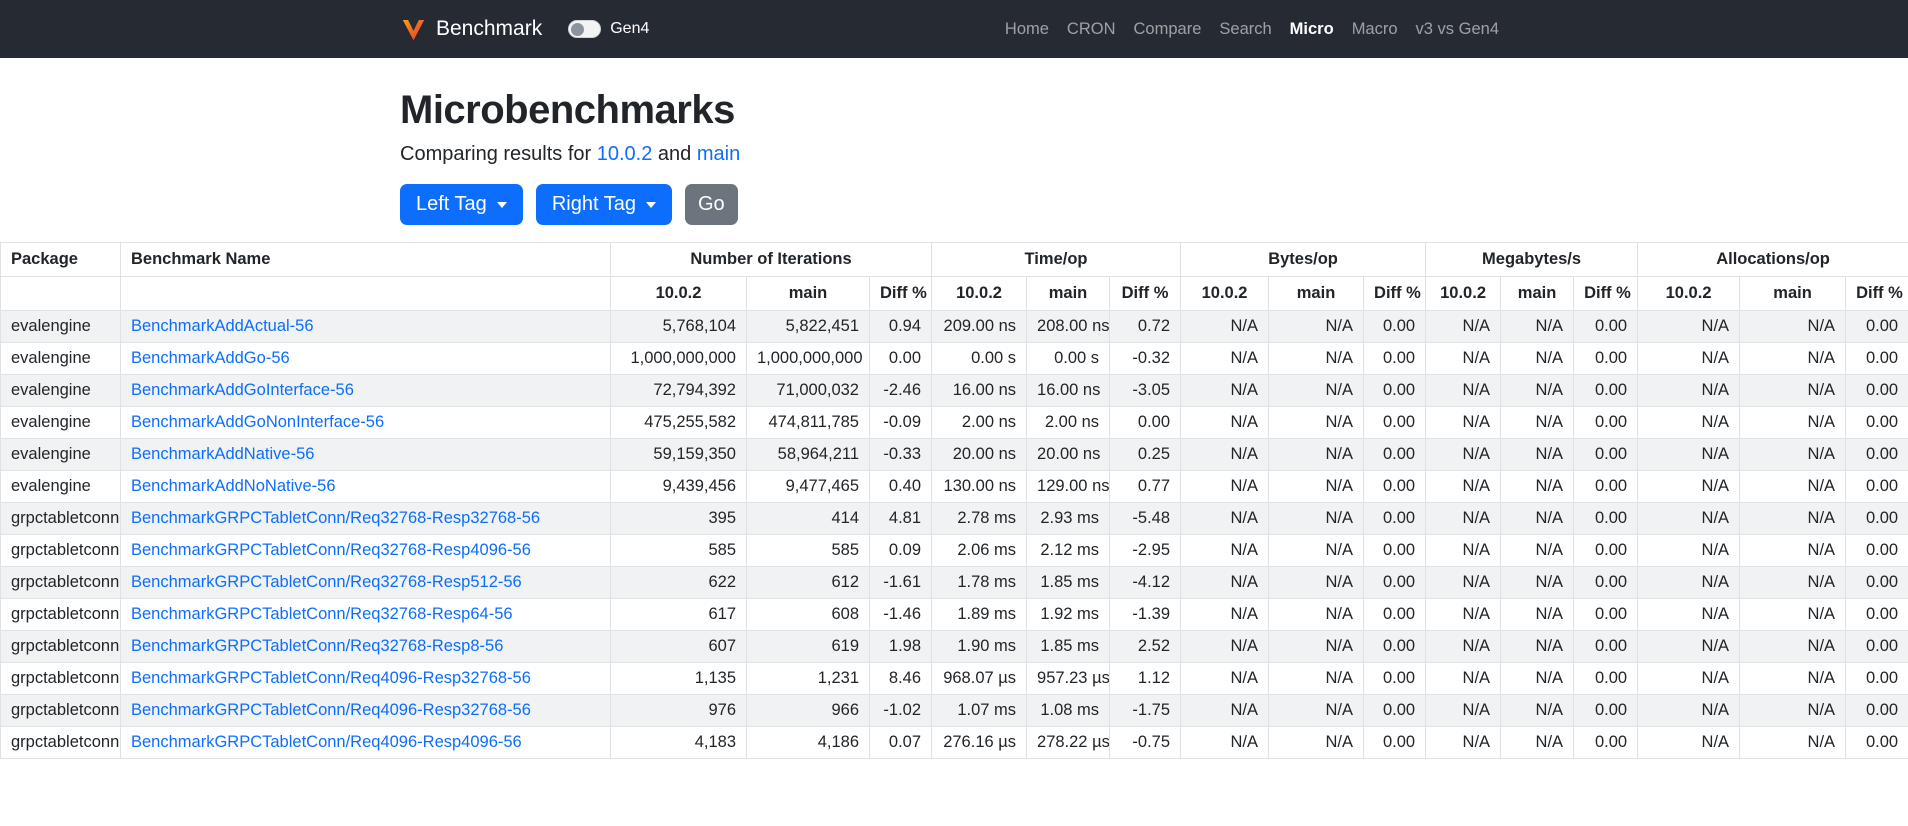 The width and height of the screenshot is (1908, 826). Describe the element at coordinates (1532, 259) in the screenshot. I see `megabytes-group-header: Megabytes/s` at that location.